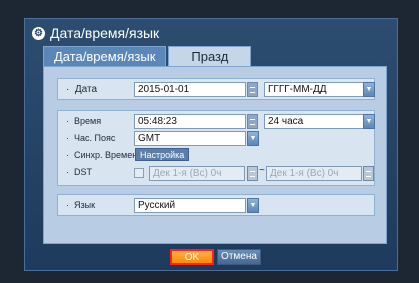 This screenshot has width=419, height=283. What do you see at coordinates (79, 172) in the screenshot?
I see `dst-label: · DST` at bounding box center [79, 172].